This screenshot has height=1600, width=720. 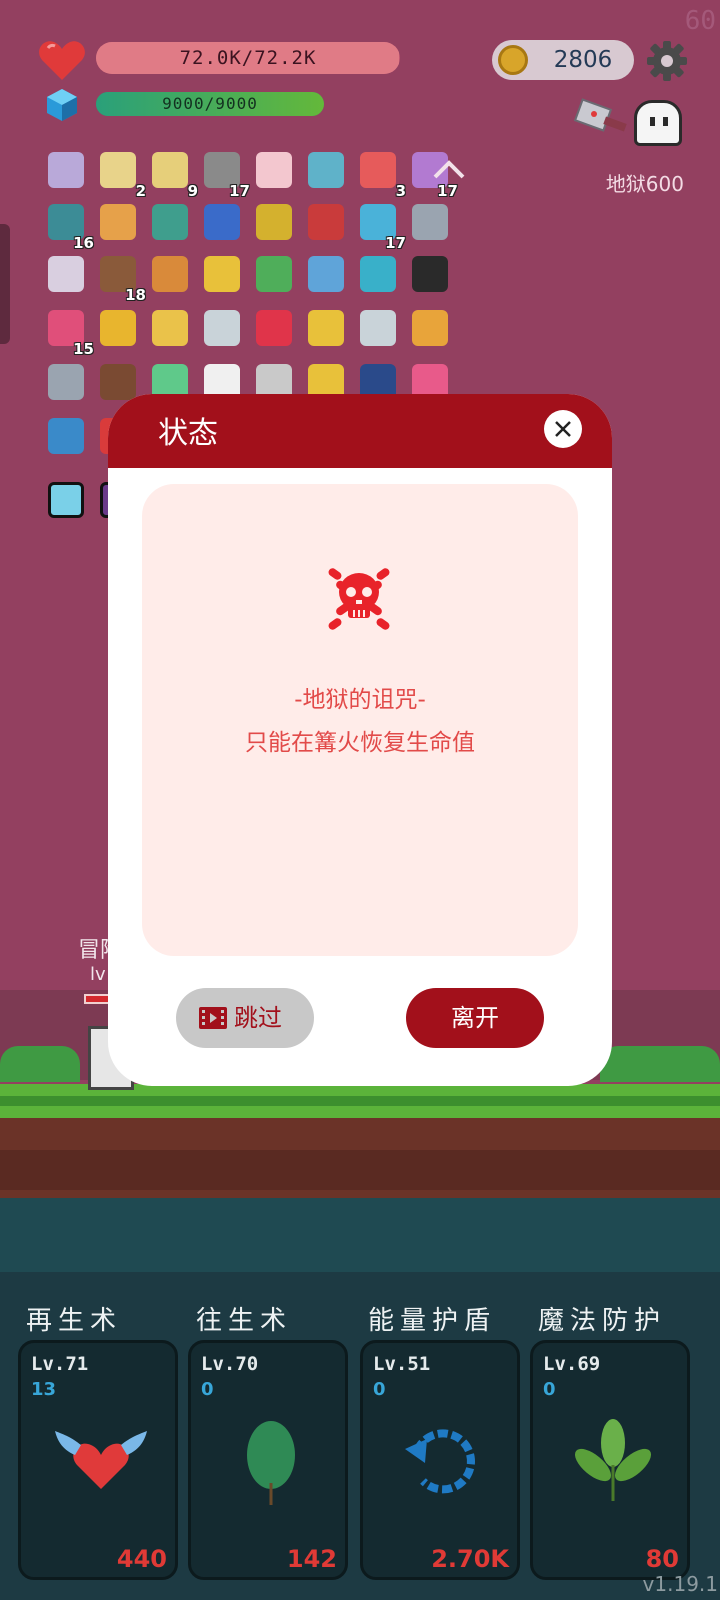 What do you see at coordinates (602, 118) in the screenshot?
I see `cleaver-icon` at bounding box center [602, 118].